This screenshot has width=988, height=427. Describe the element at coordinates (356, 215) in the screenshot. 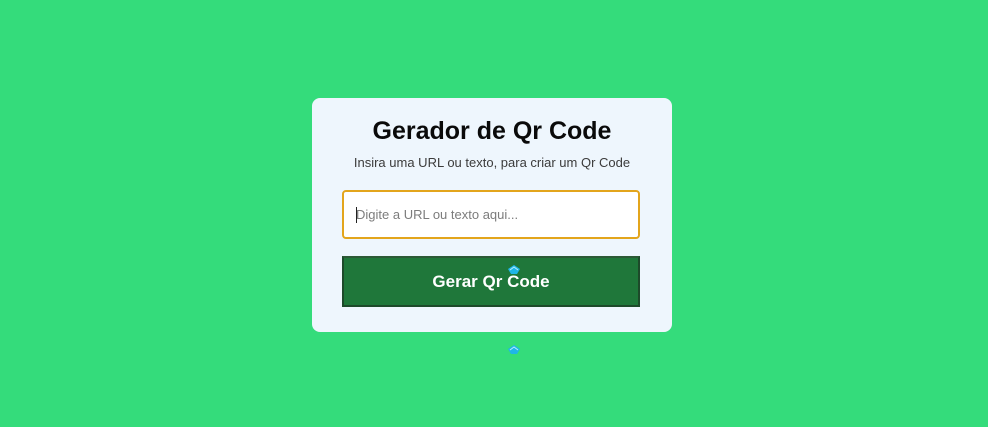

I see `text-caret` at that location.